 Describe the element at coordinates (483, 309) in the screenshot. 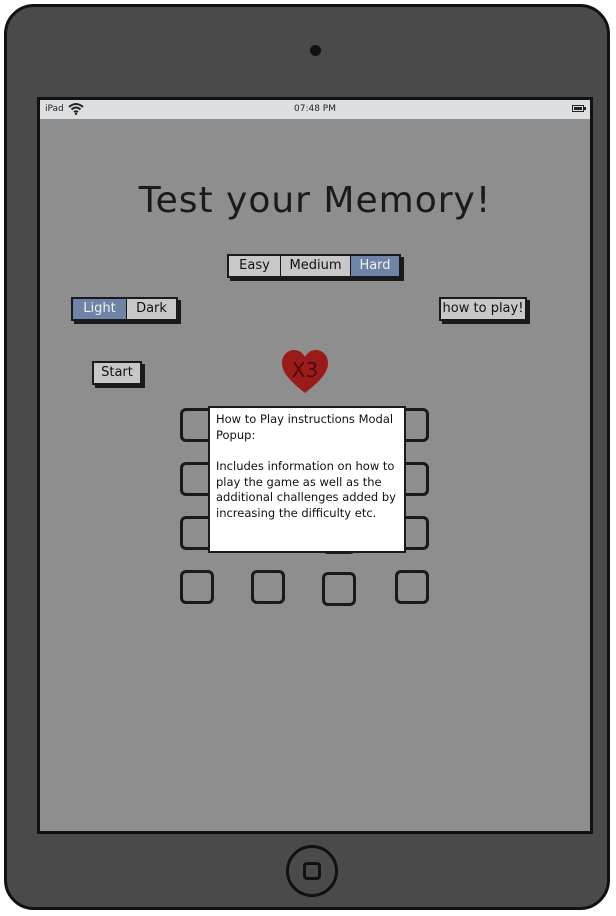

I see `how-to-play-button: how to play!` at that location.